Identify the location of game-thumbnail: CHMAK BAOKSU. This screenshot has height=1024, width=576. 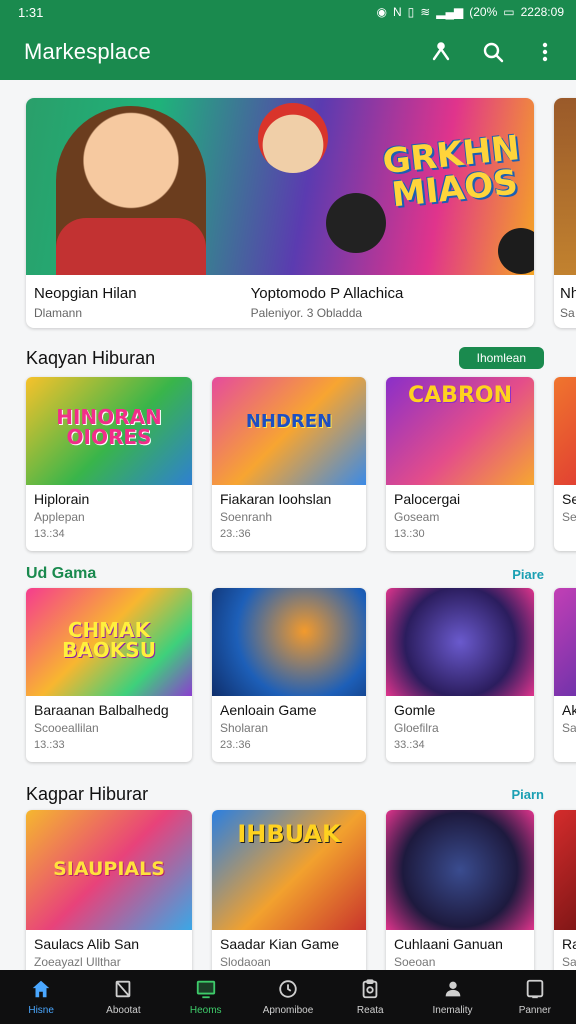
(109, 642).